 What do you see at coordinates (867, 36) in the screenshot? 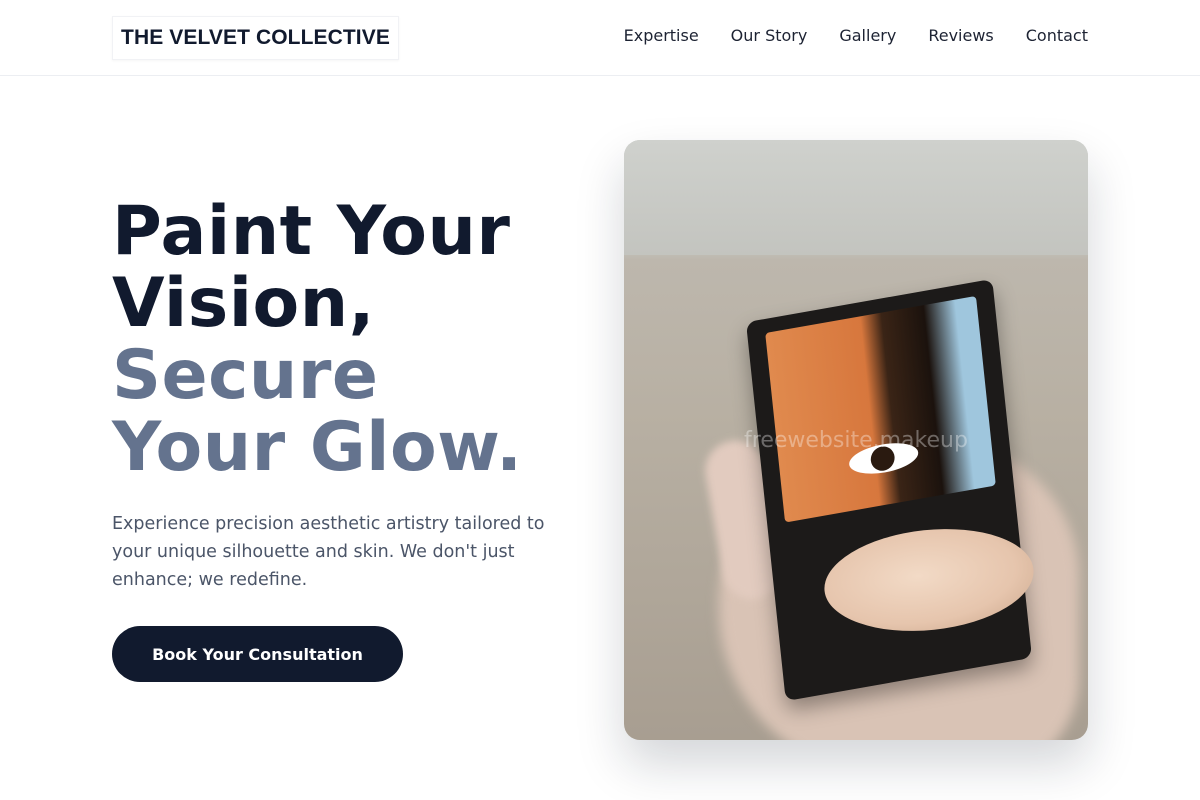
I see `nav-link-gallery: Gallery` at bounding box center [867, 36].